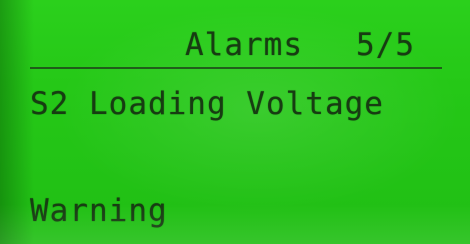 This screenshot has width=470, height=244. Describe the element at coordinates (385, 45) in the screenshot. I see `page-indicator: 5/5` at that location.